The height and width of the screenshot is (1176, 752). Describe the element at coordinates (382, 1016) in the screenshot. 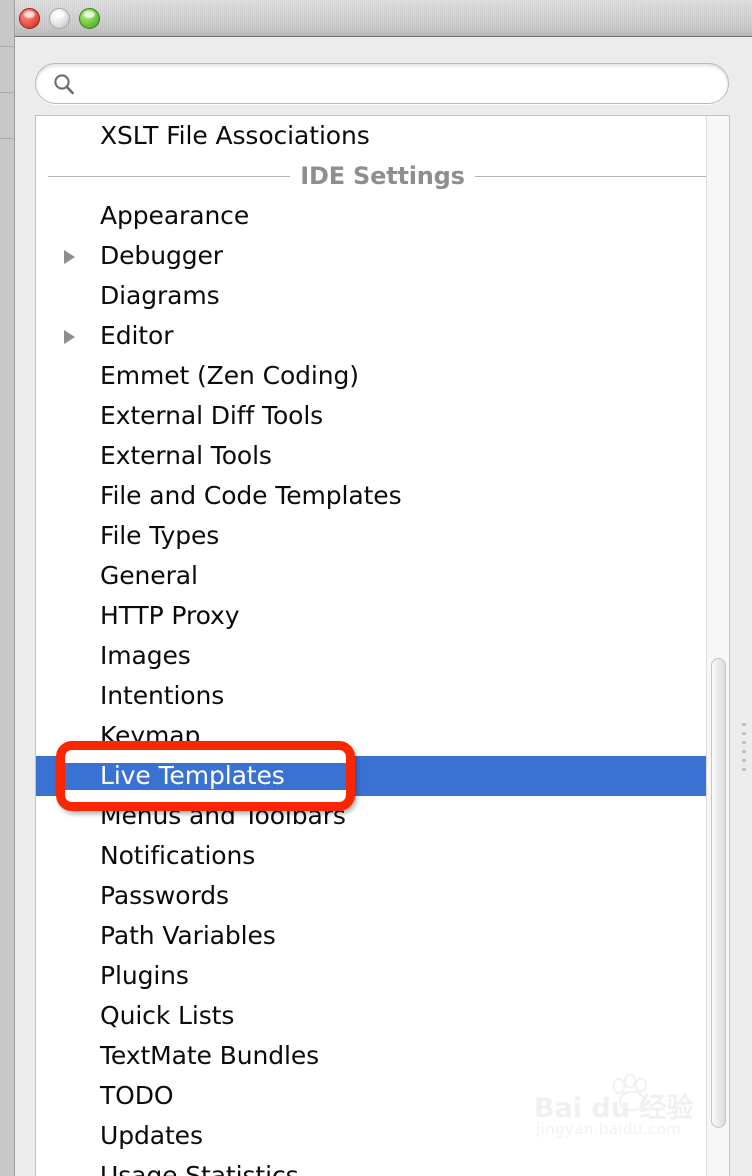

I see `list-item-quick-lists: Quick Lists` at that location.